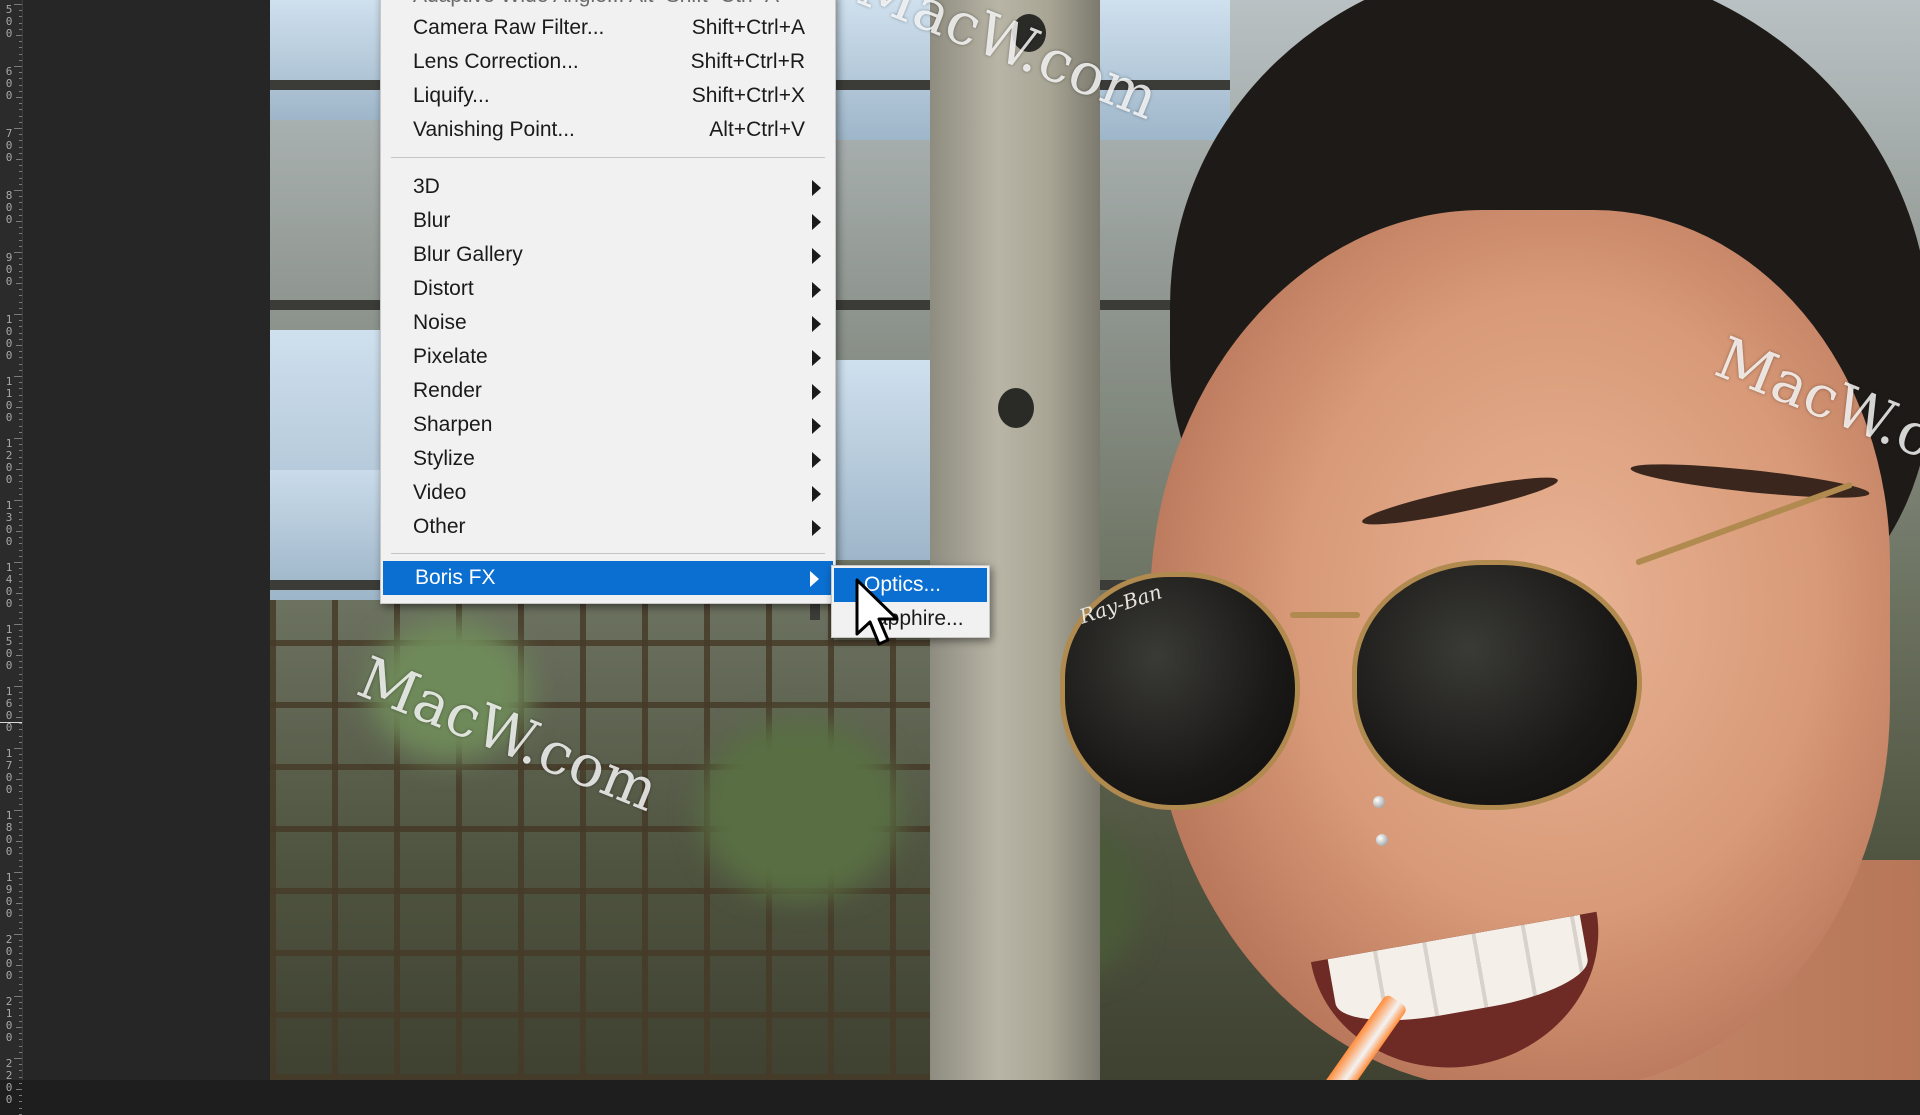  I want to click on menu-item-stylize: Stylize, so click(608, 459).